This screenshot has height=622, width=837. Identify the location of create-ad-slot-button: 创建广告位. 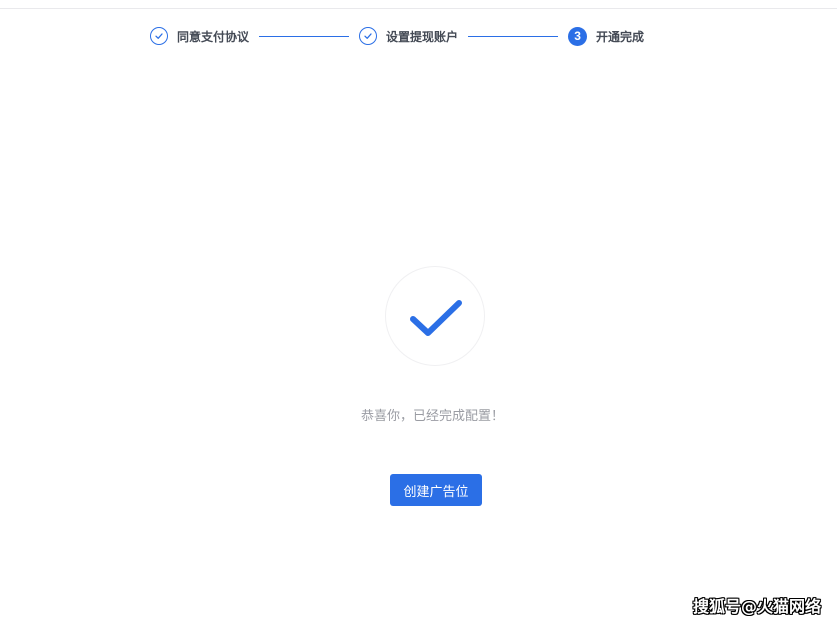
(436, 490).